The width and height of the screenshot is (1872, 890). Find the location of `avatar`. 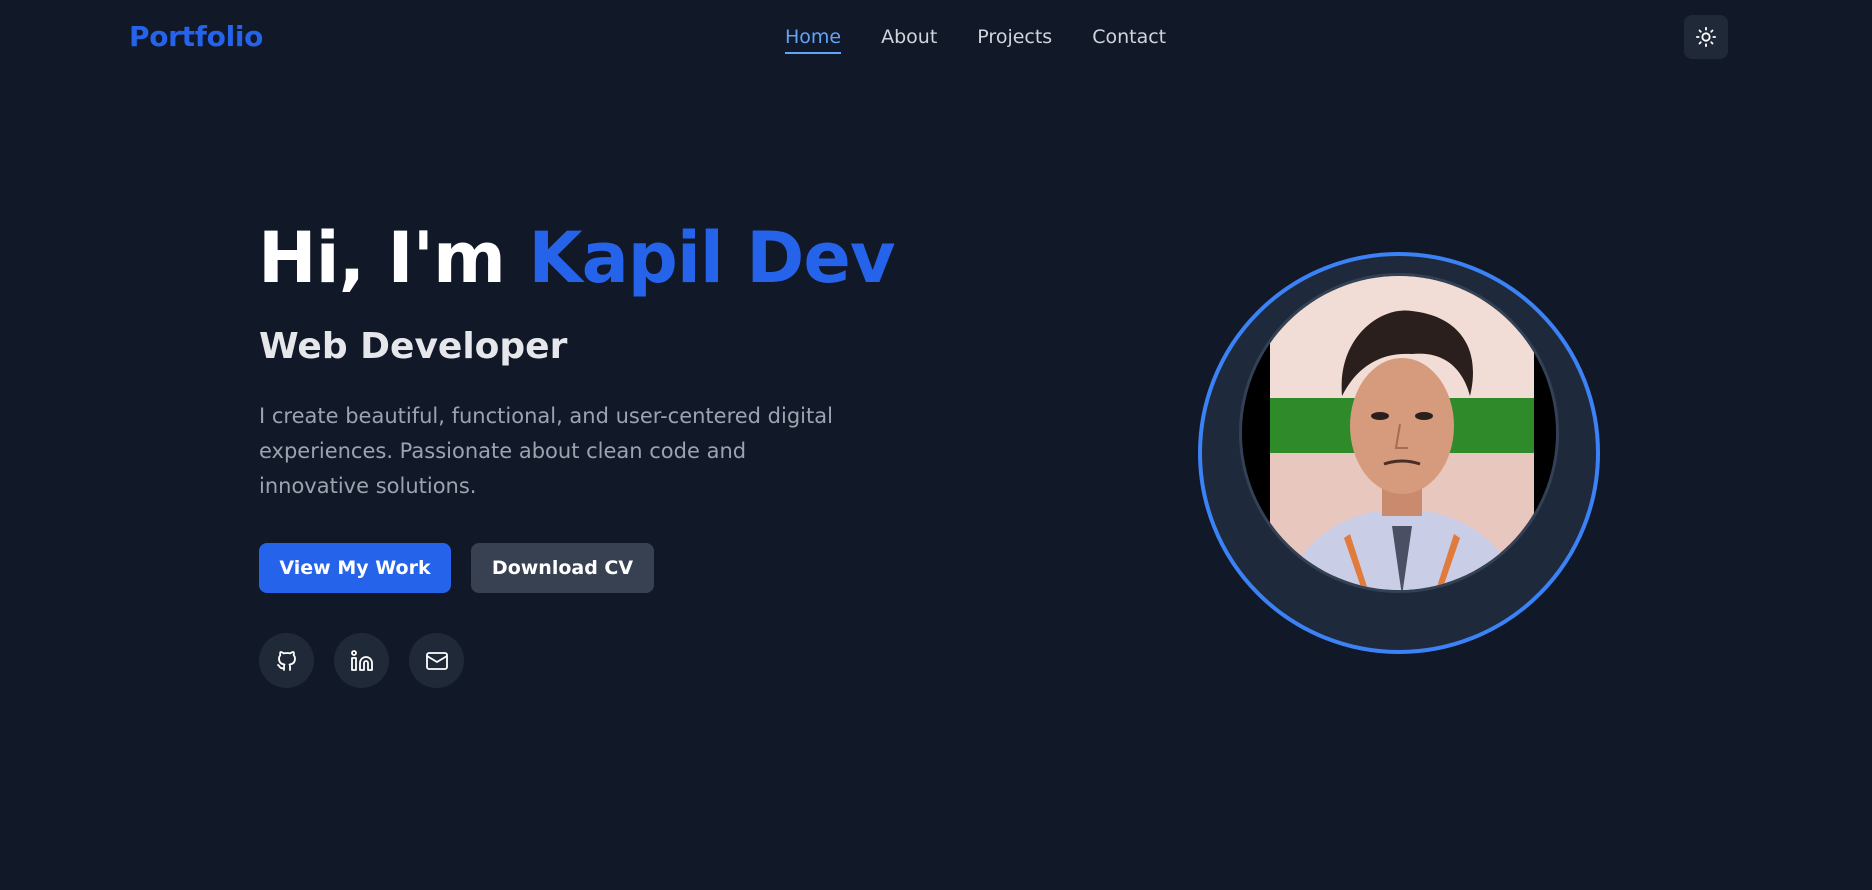

avatar is located at coordinates (1399, 433).